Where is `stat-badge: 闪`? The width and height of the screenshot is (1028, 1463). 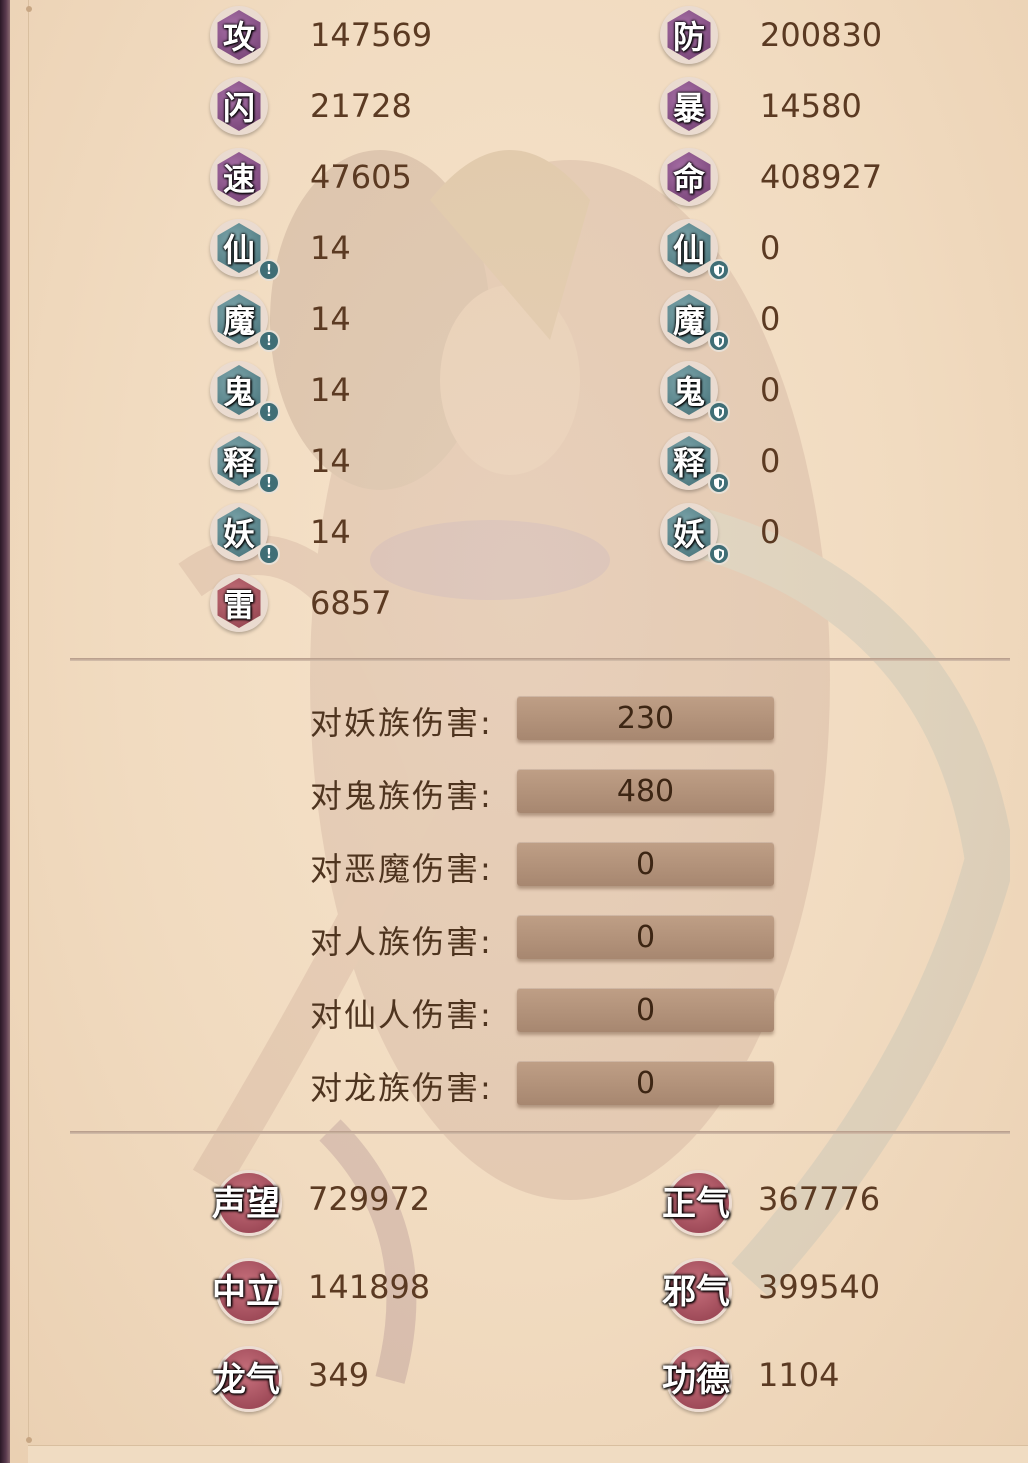 stat-badge: 闪 is located at coordinates (239, 106).